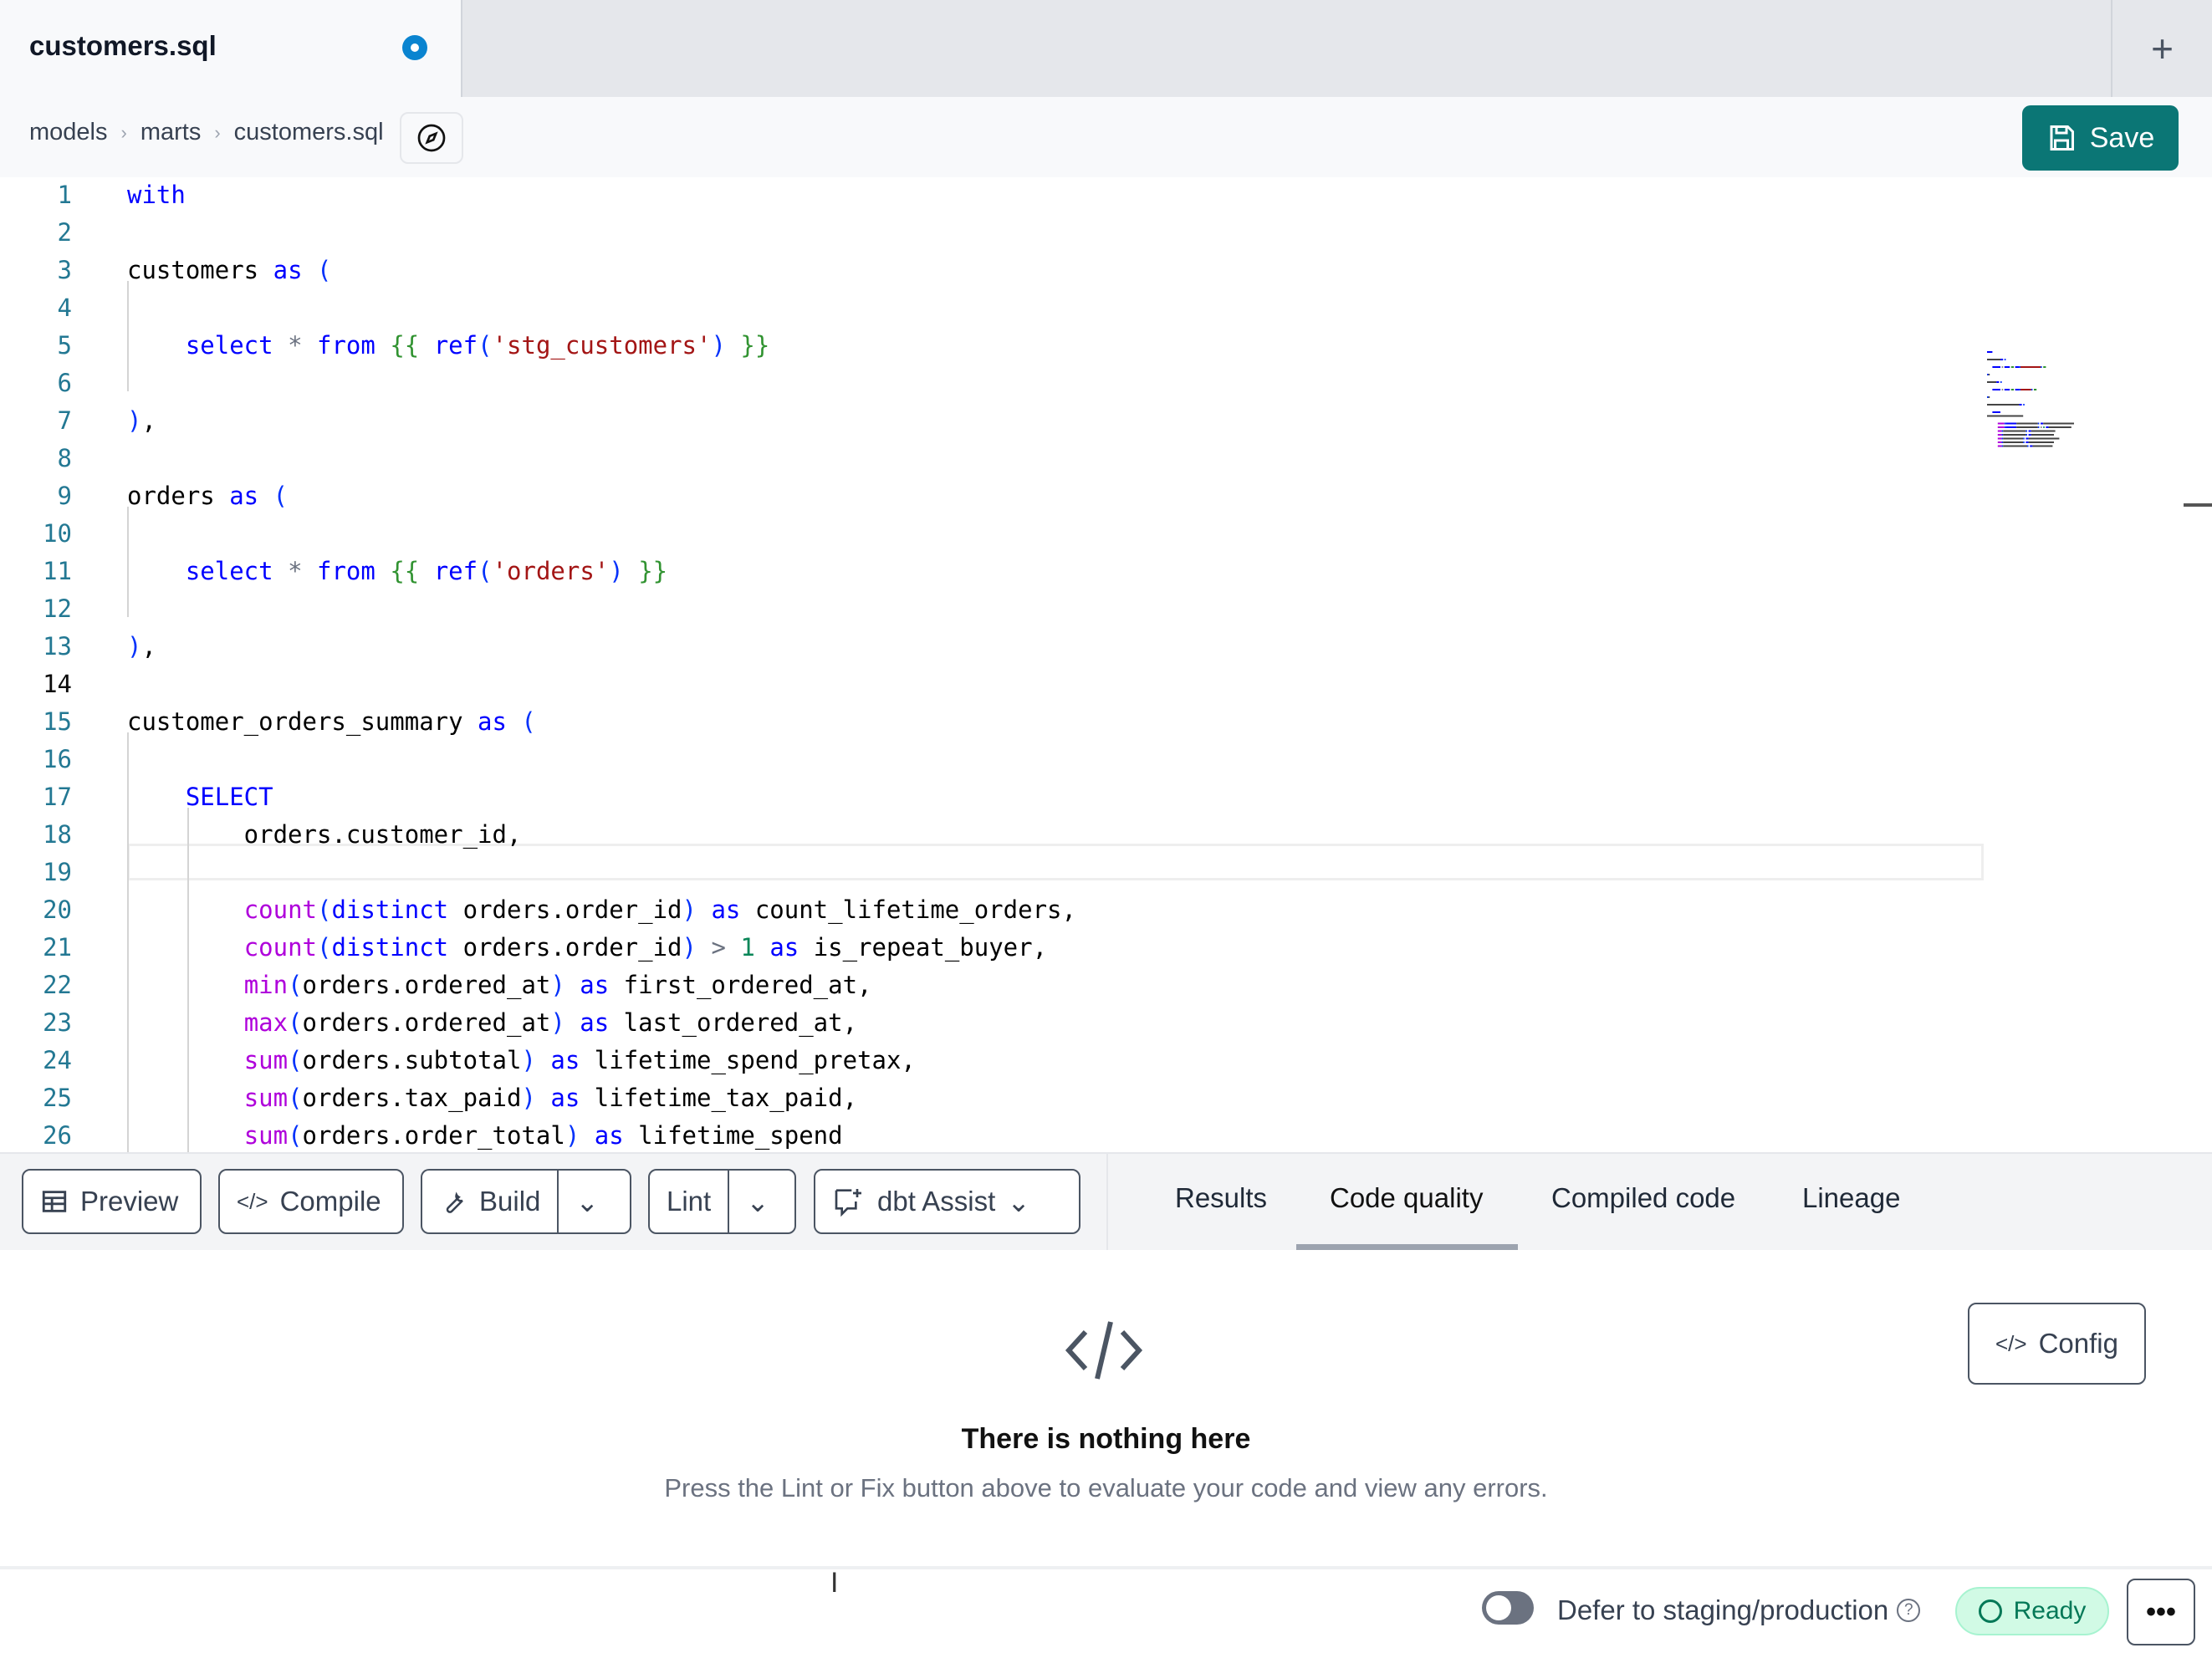  Describe the element at coordinates (734, 1022) in the screenshot. I see `code-token: last_ordered_at,` at that location.